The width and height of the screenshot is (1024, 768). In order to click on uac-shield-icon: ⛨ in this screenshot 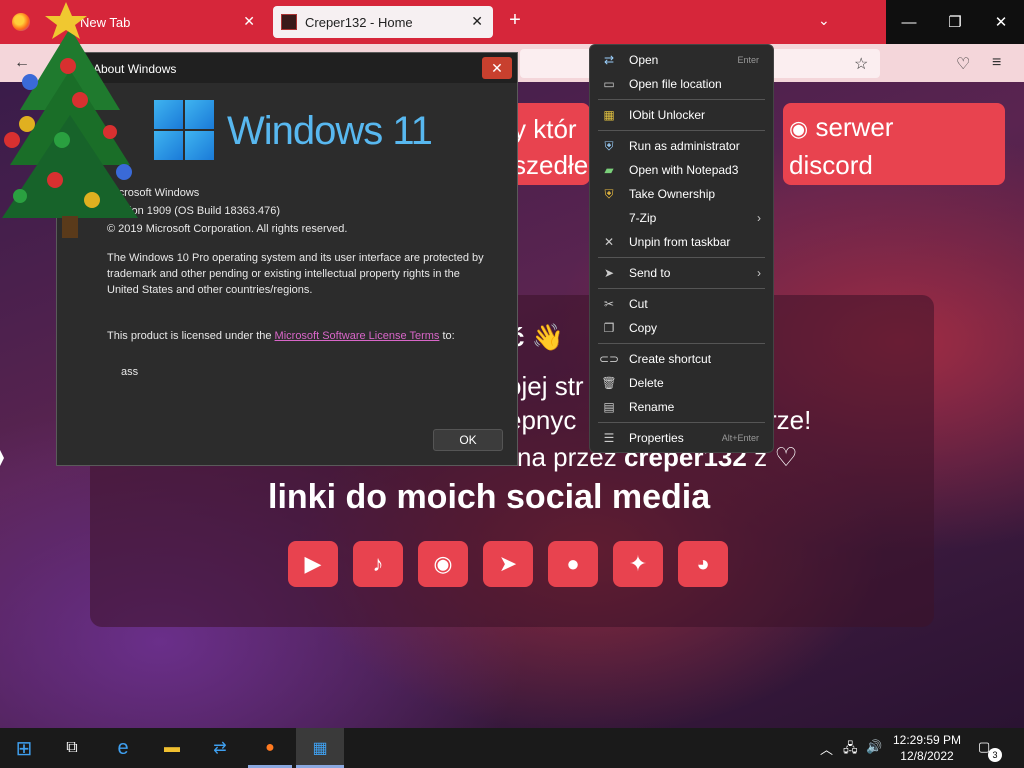, I will do `click(609, 193)`.